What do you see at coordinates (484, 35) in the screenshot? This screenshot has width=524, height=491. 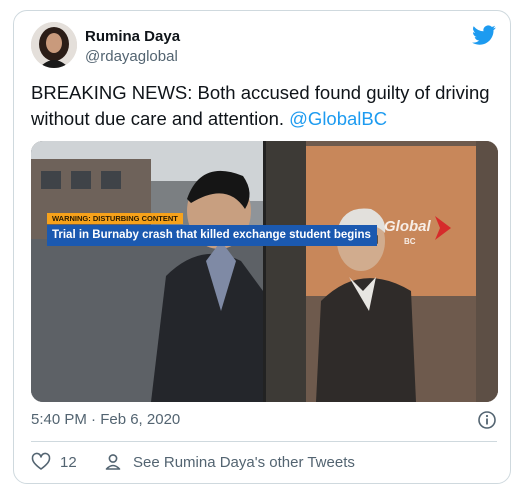 I see `twitter-bird-icon` at bounding box center [484, 35].